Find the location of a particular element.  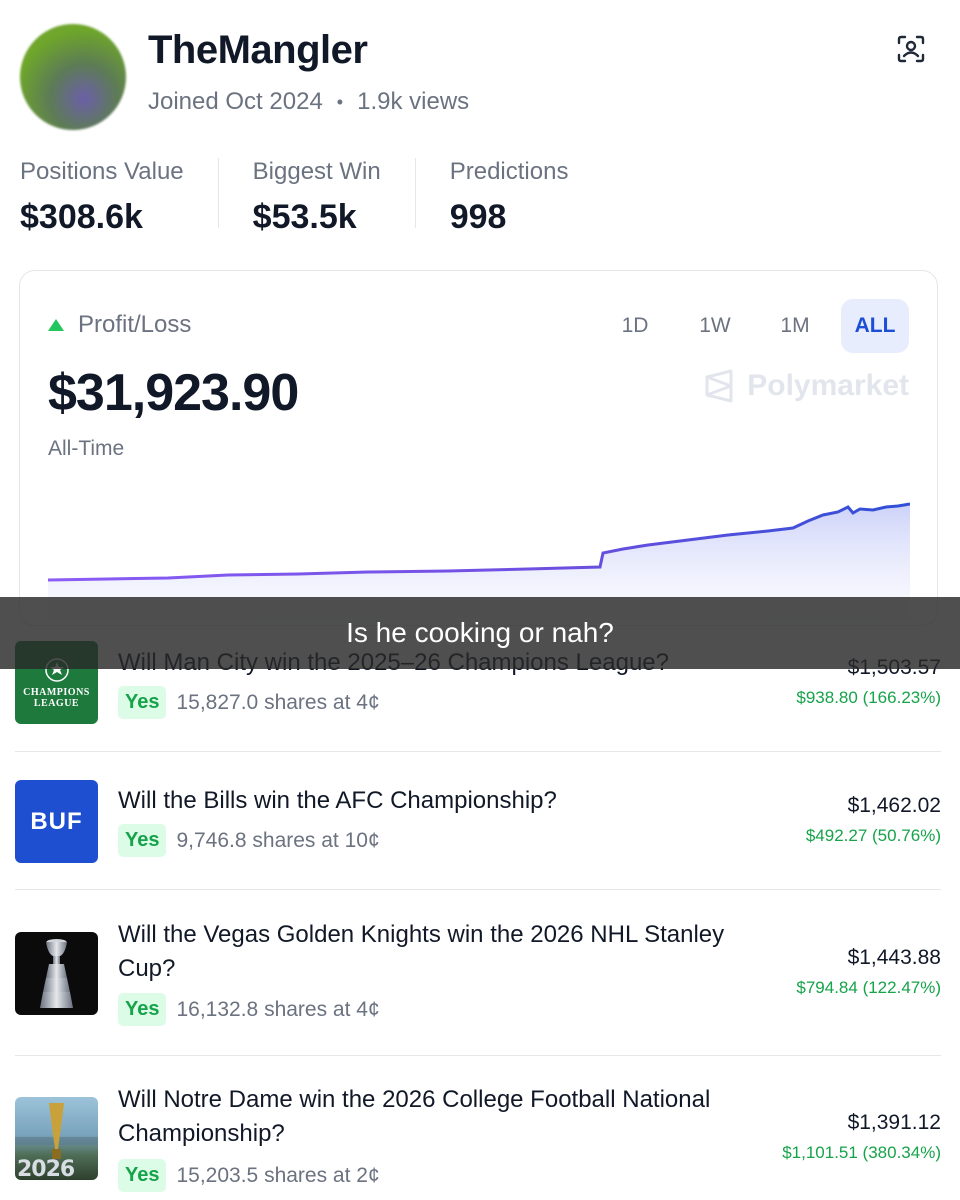

stat-positions-value: Positions Value $308.6k is located at coordinates (119, 197).